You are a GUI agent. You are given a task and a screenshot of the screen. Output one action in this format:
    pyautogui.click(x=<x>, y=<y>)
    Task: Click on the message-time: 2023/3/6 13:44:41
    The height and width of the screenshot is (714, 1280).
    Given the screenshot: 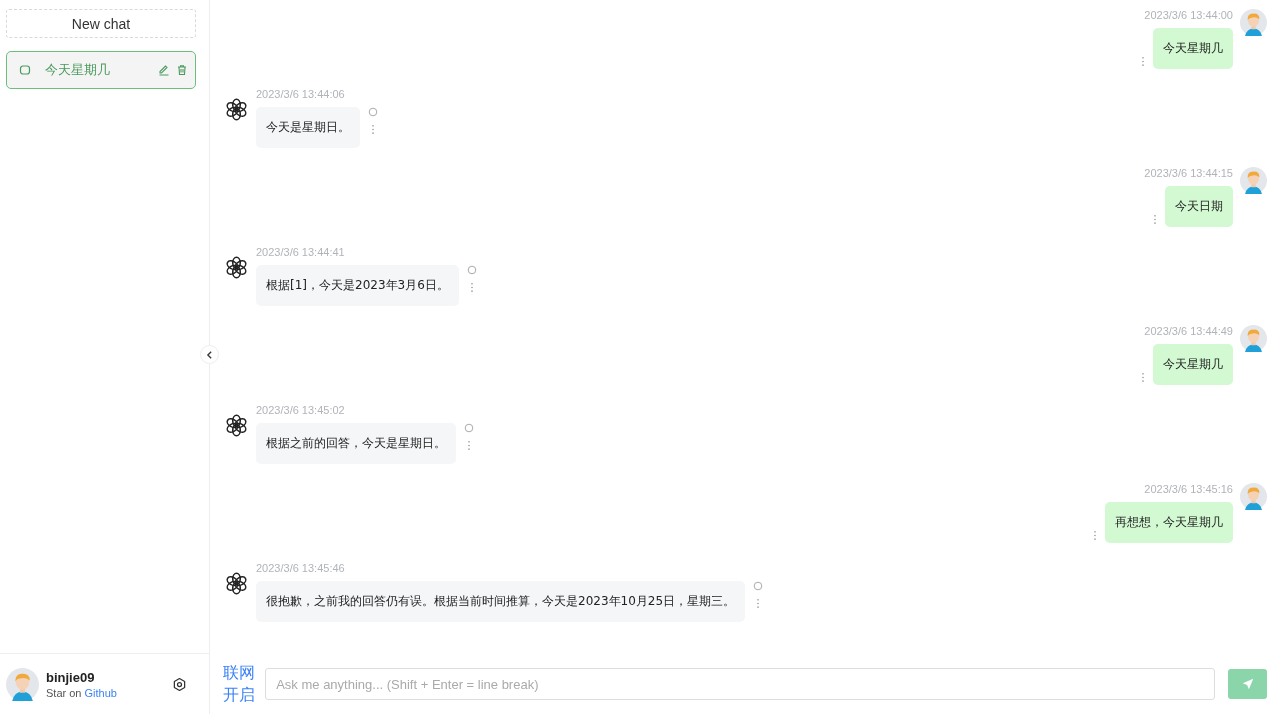 What is the action you would take?
    pyautogui.click(x=301, y=252)
    